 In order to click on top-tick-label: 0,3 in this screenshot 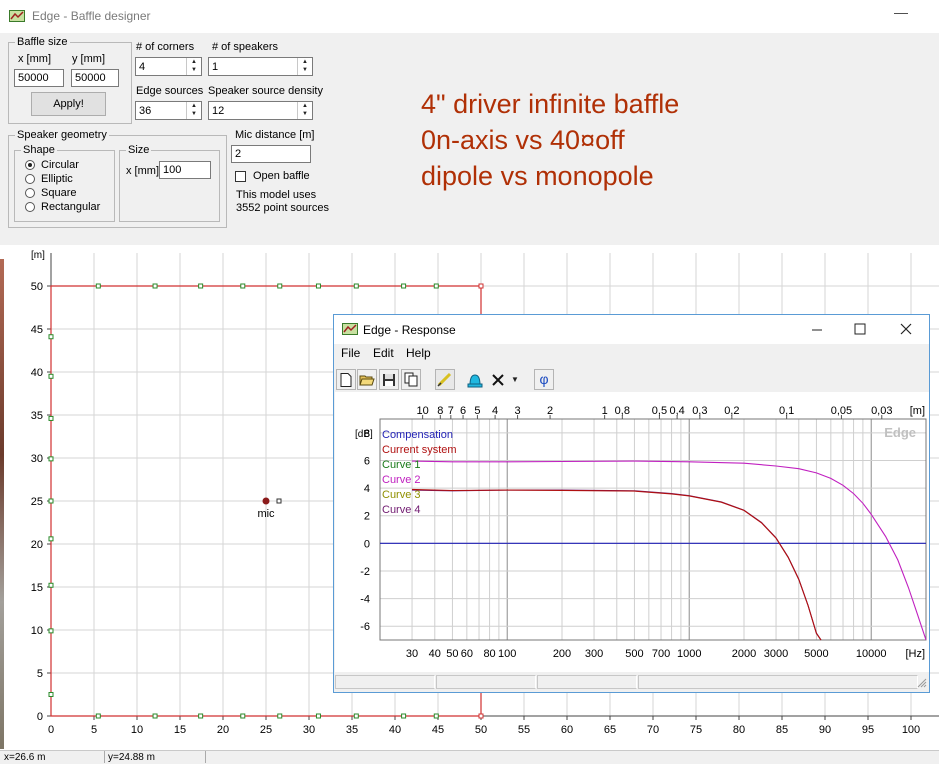, I will do `click(699, 411)`.